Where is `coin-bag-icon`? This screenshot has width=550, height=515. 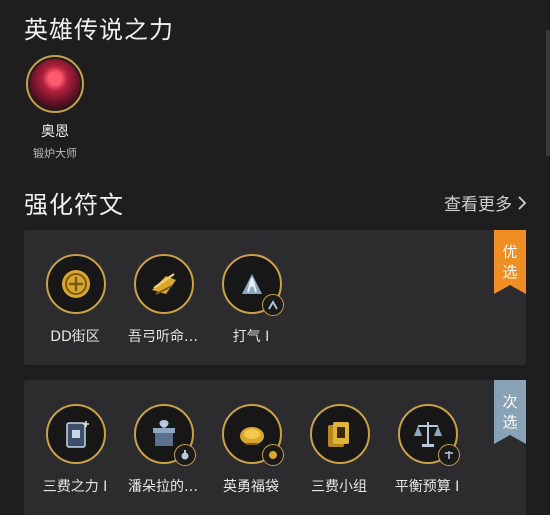 coin-bag-icon is located at coordinates (253, 435).